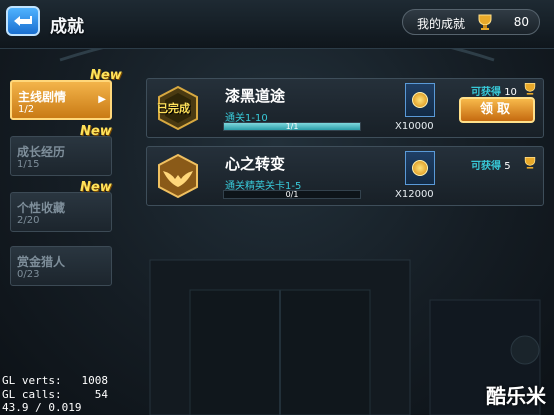 The image size is (554, 415). What do you see at coordinates (414, 126) in the screenshot?
I see `reward-amount: X10000` at bounding box center [414, 126].